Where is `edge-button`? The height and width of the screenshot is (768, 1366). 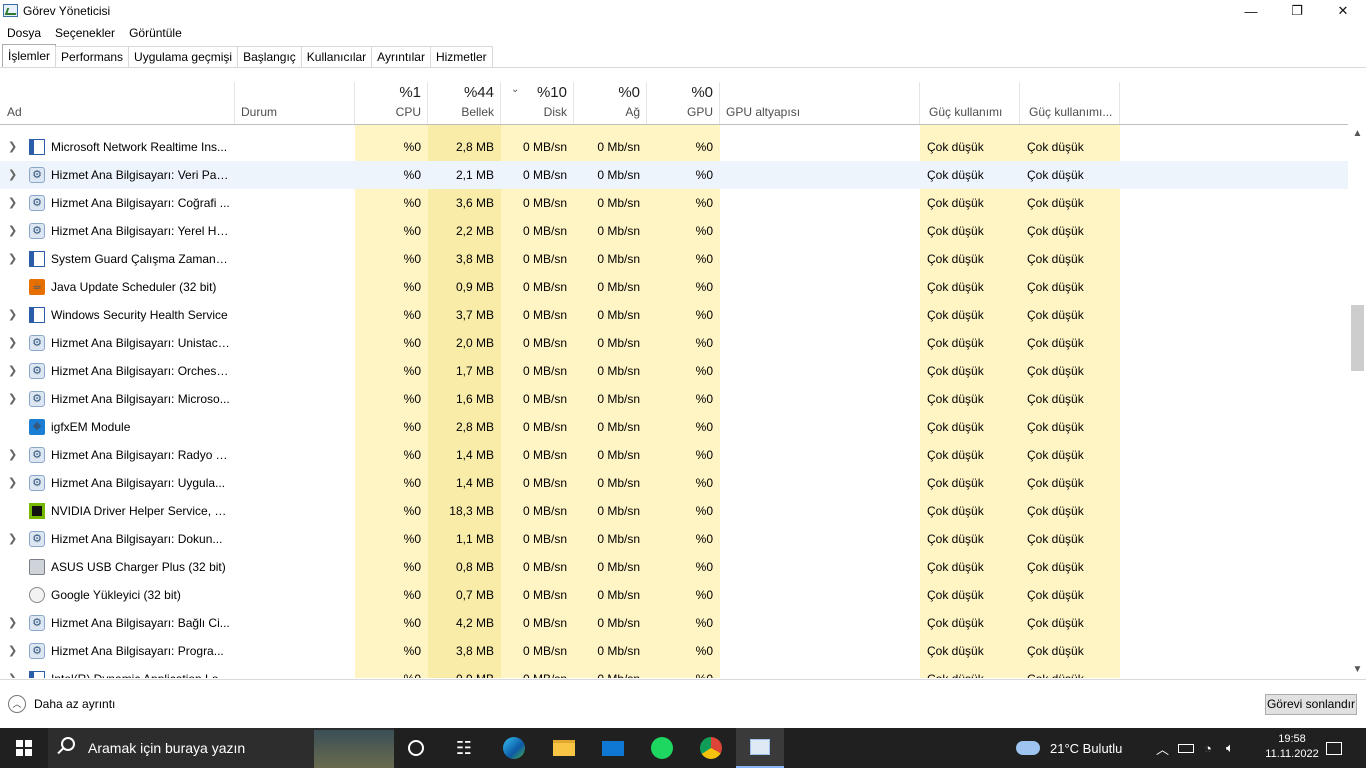
edge-button is located at coordinates (514, 748).